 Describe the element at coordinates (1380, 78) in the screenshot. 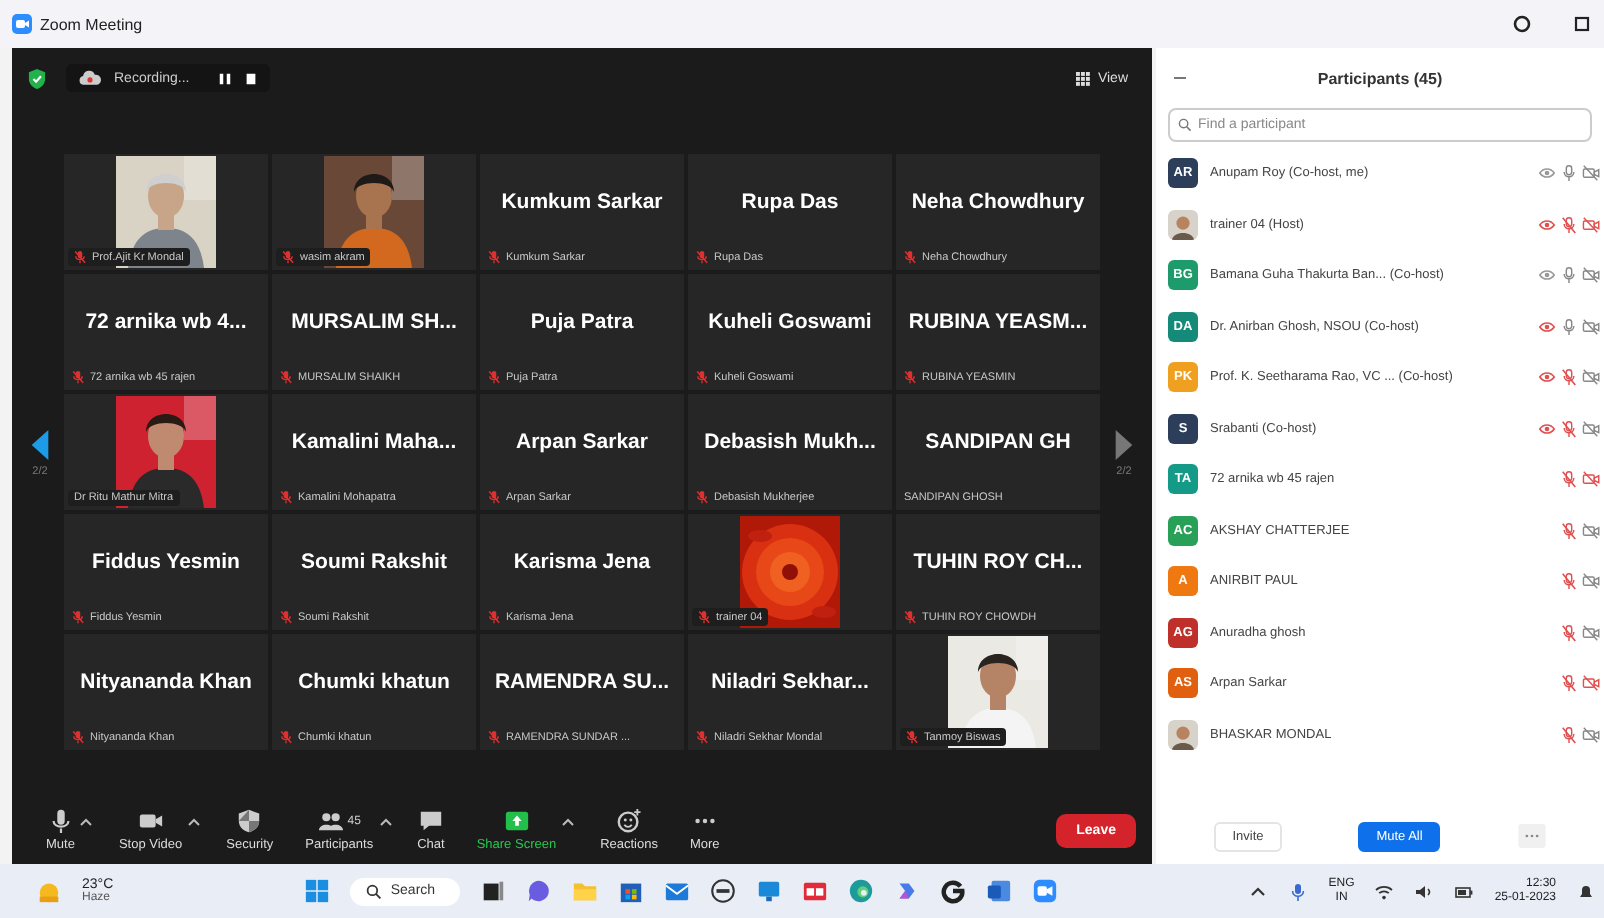

I see `panel-title: Participants (45)` at that location.